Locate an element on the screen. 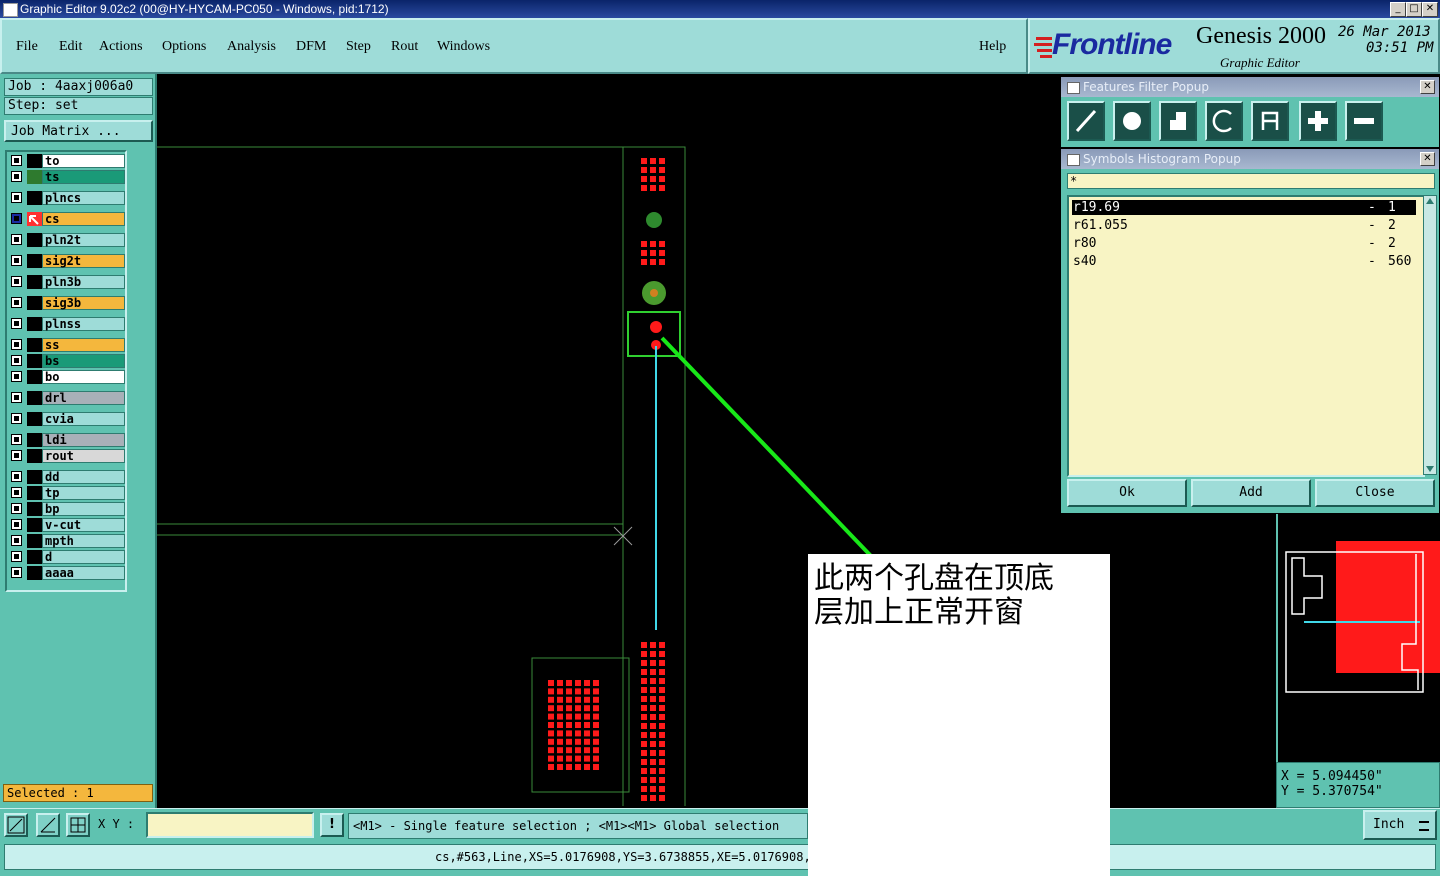  layer-row-bo: bo is located at coordinates (67, 377).